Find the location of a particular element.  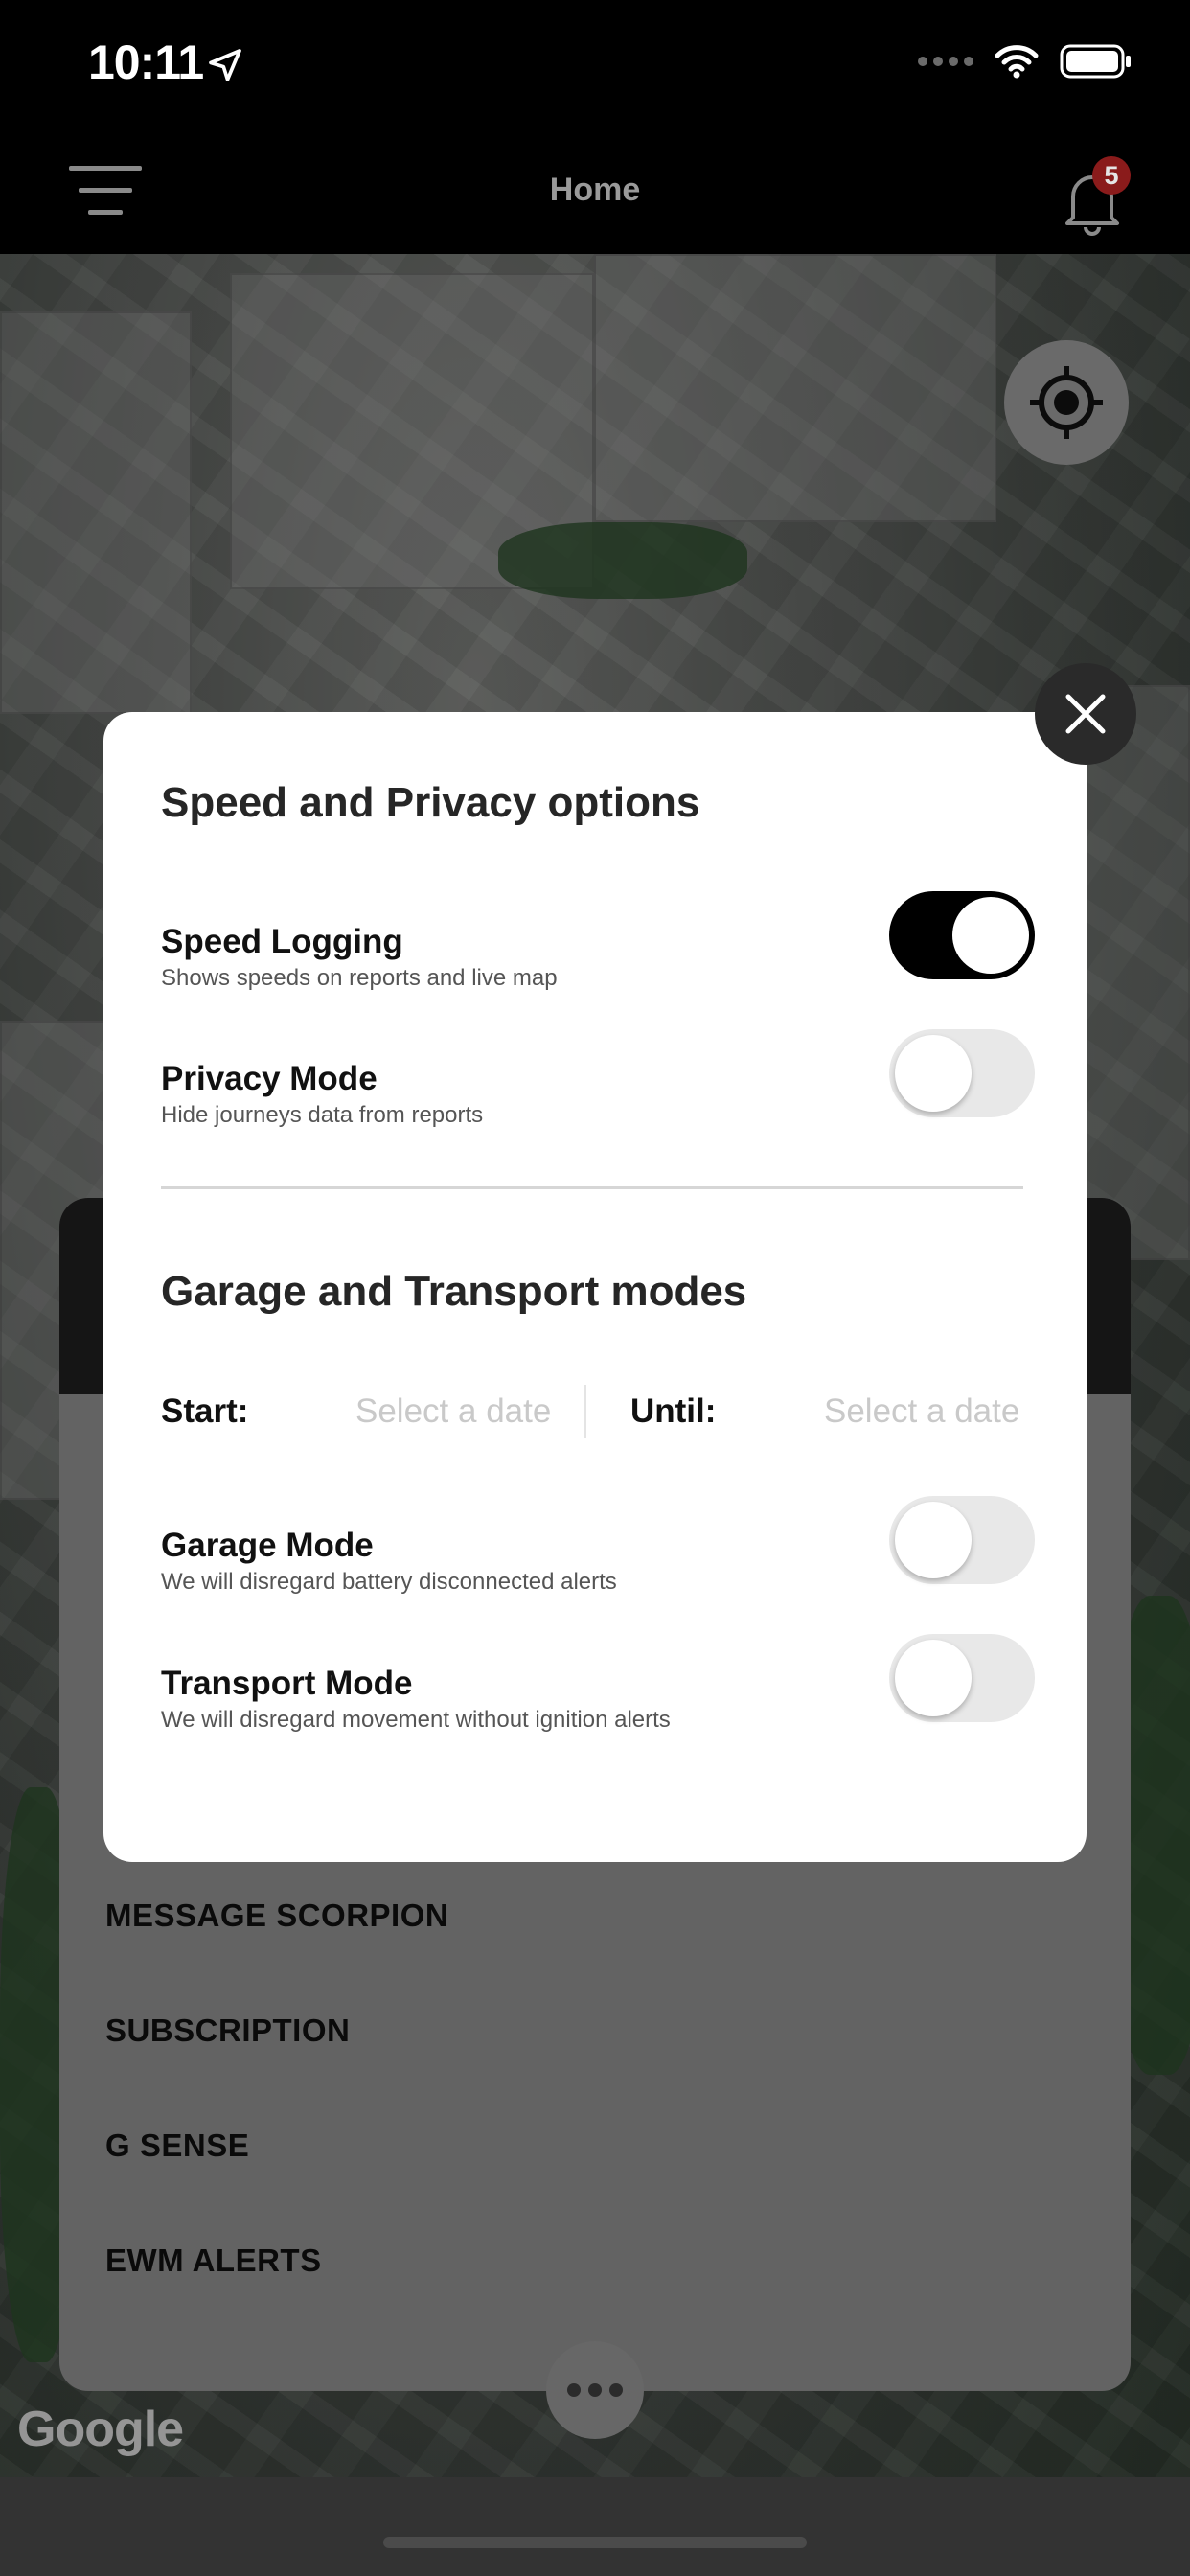

start-date-label: Start: is located at coordinates (205, 1411).